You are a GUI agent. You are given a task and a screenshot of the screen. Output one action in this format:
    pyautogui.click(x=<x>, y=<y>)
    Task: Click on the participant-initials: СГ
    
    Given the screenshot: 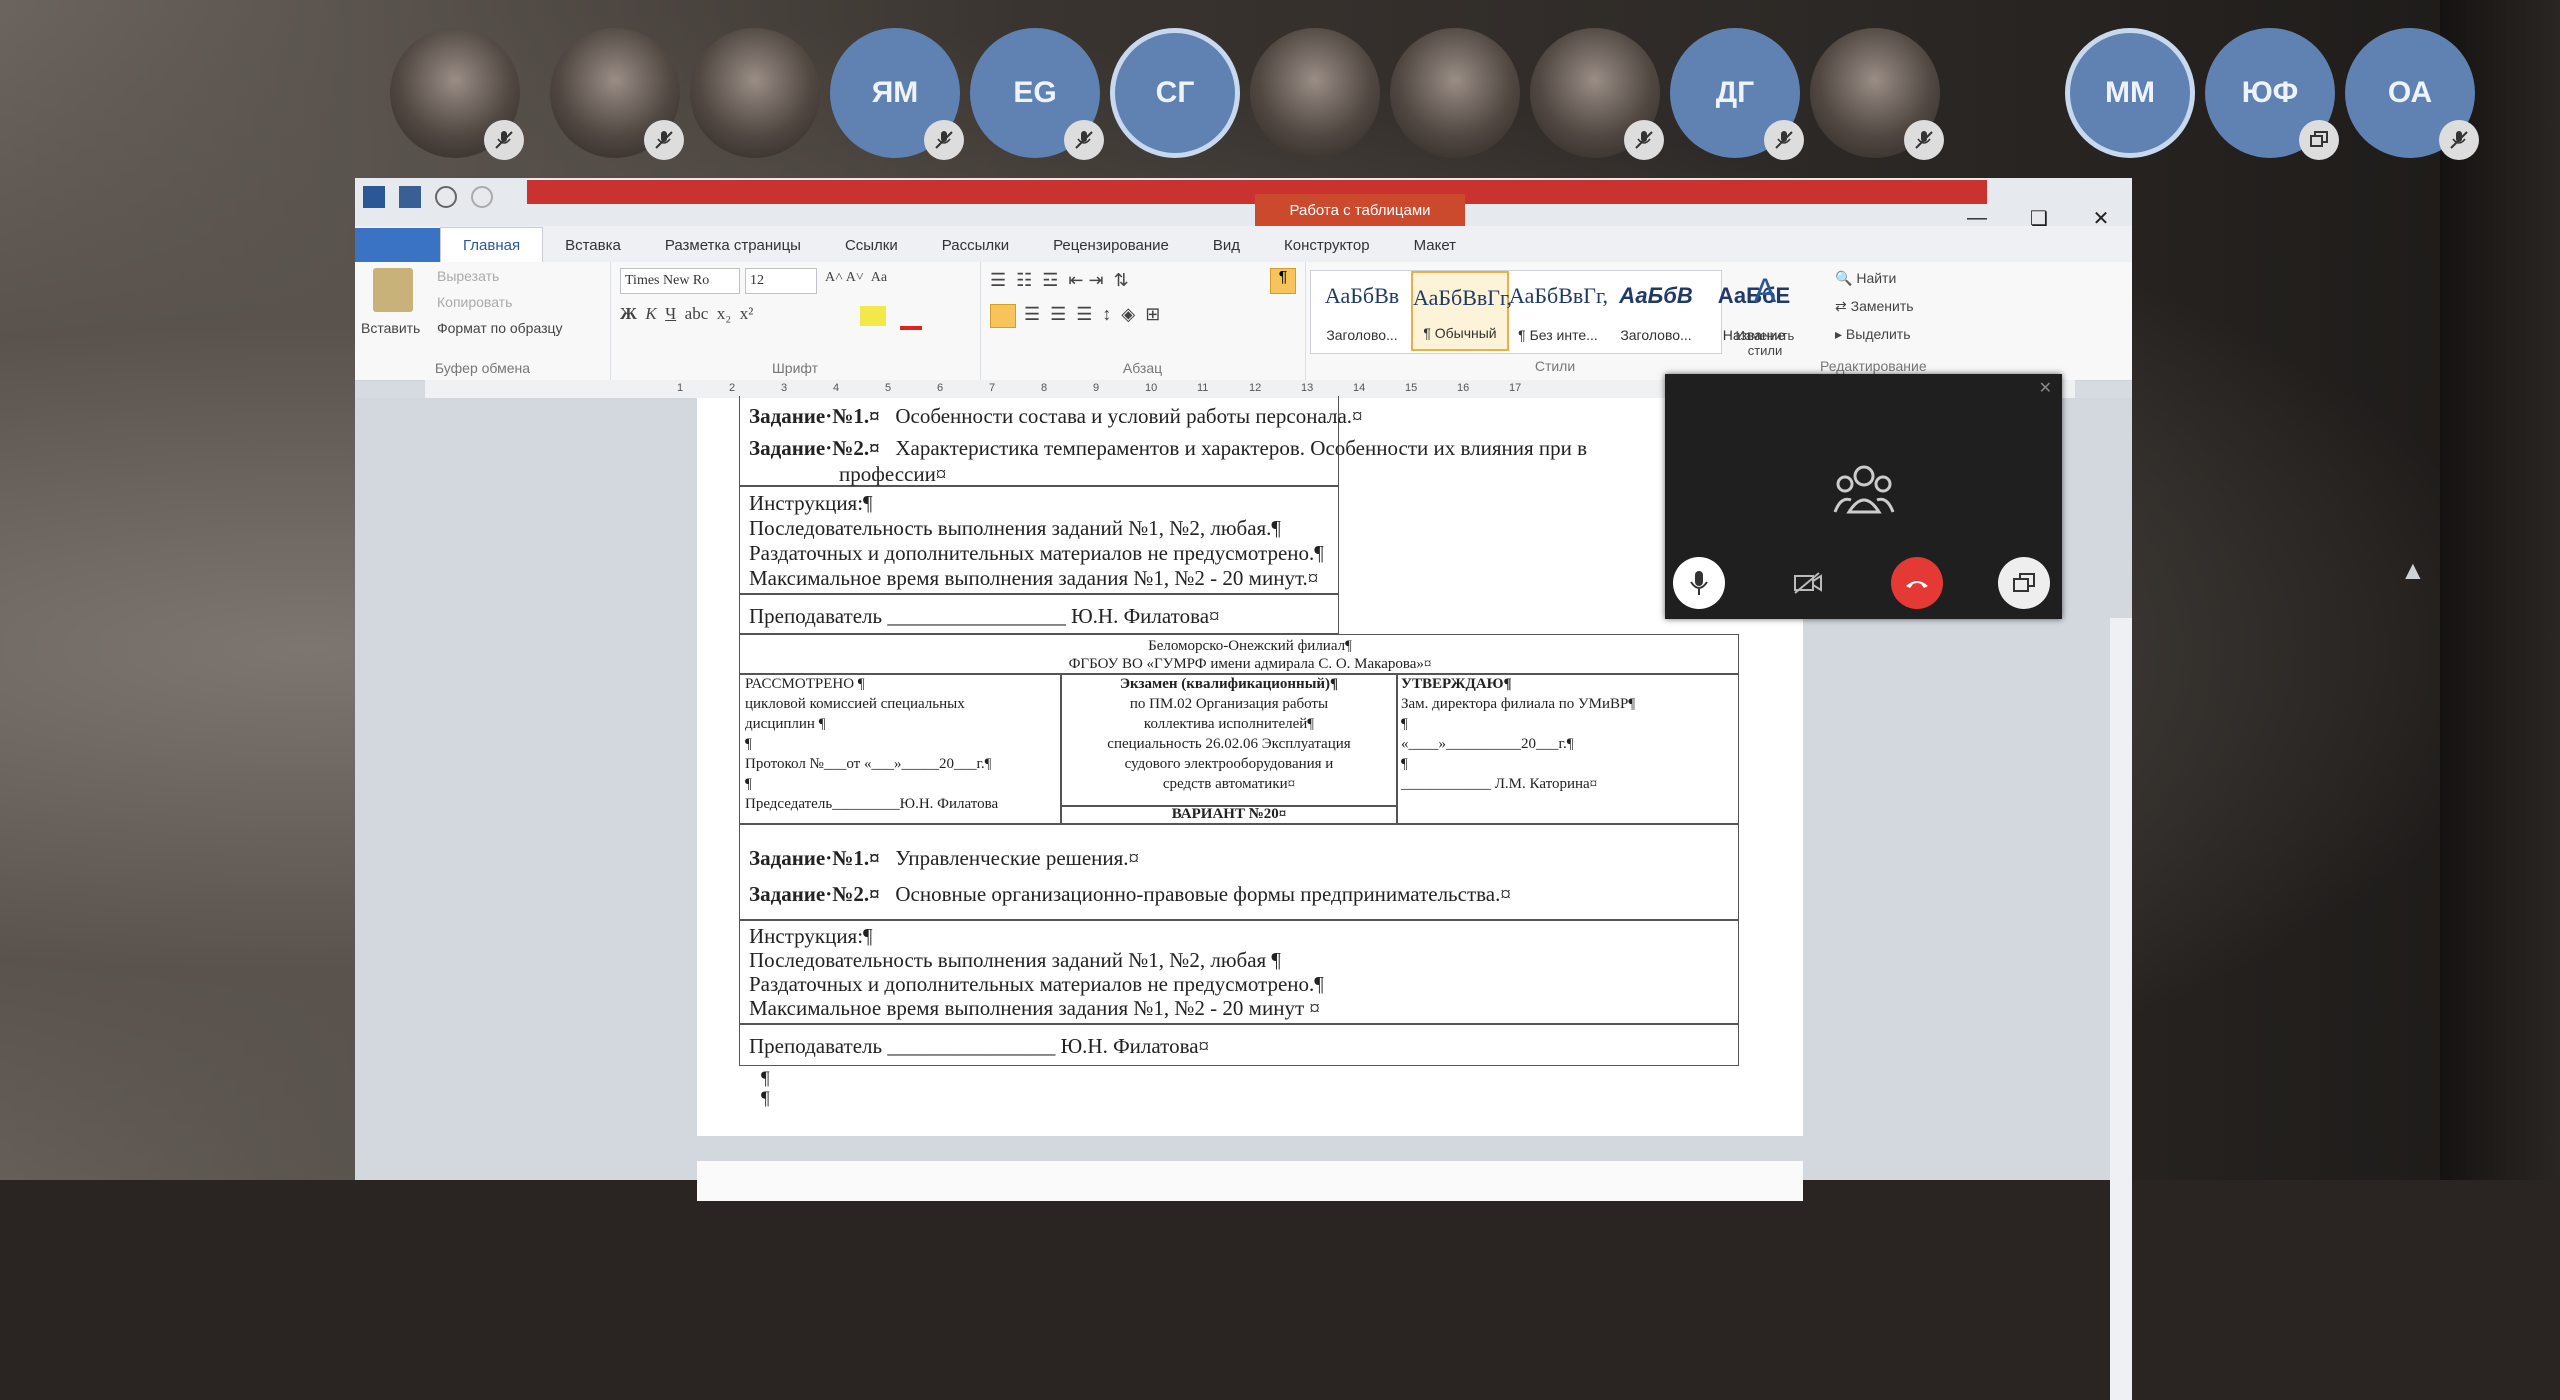 What is the action you would take?
    pyautogui.click(x=1175, y=92)
    